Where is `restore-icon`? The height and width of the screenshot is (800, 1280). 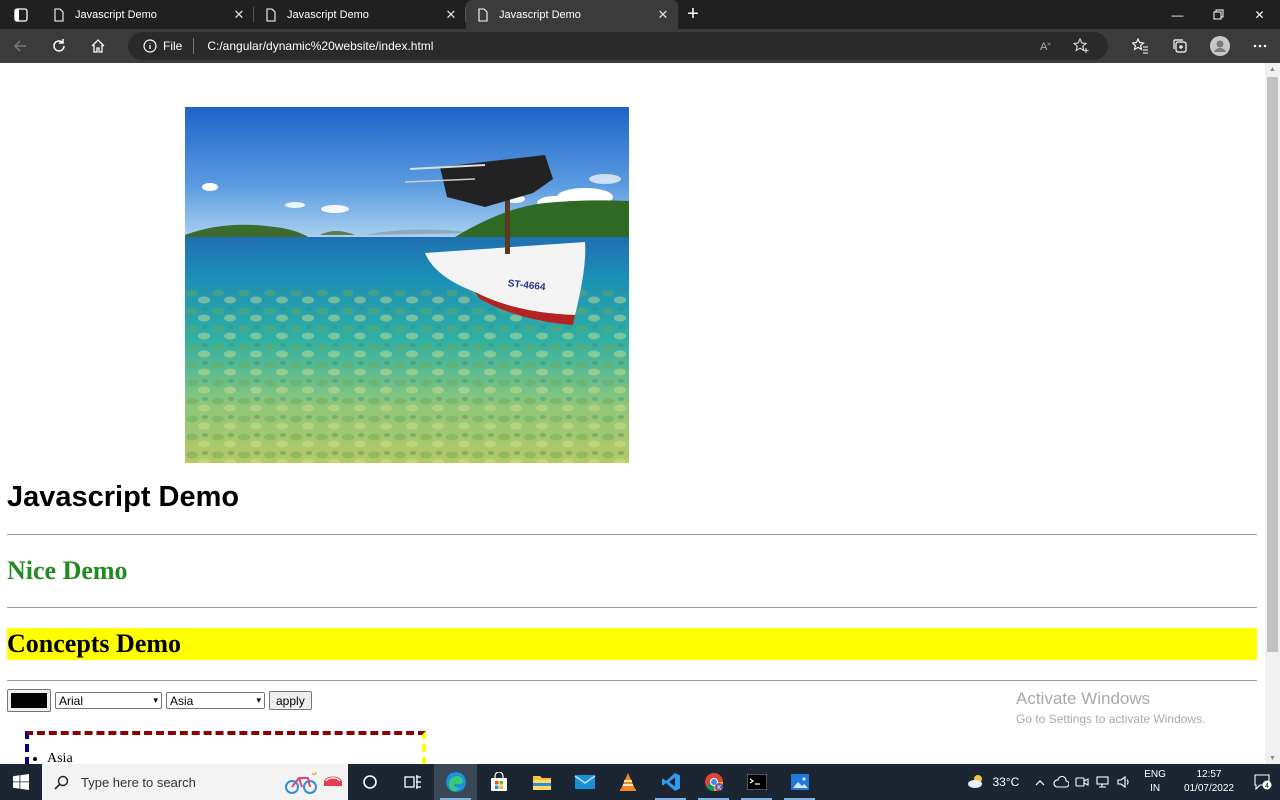 restore-icon is located at coordinates (1218, 14).